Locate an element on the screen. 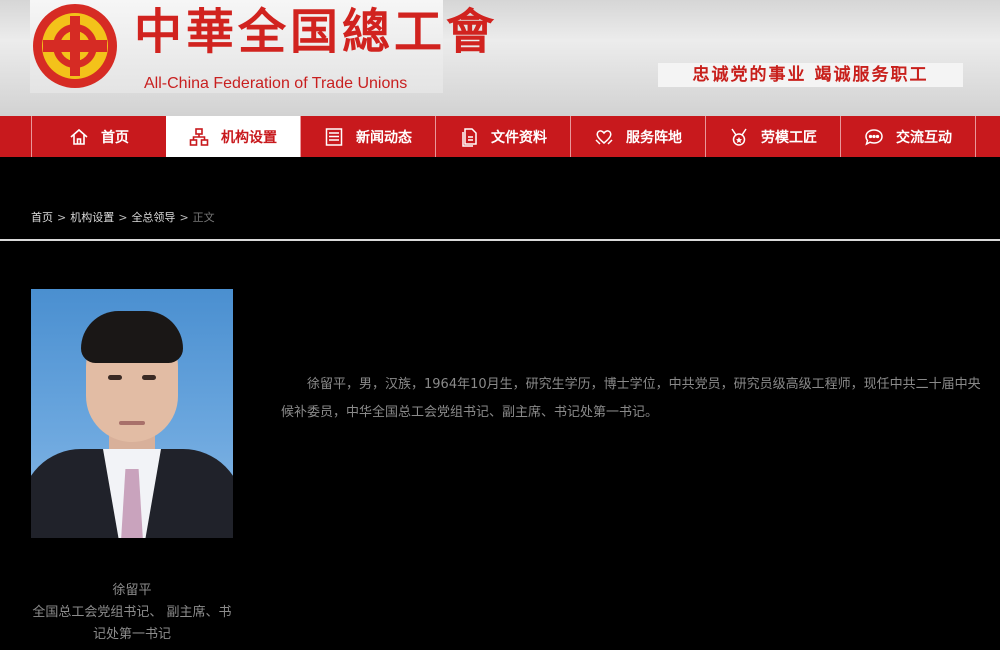 The width and height of the screenshot is (1000, 650). leader-portrait is located at coordinates (132, 413).